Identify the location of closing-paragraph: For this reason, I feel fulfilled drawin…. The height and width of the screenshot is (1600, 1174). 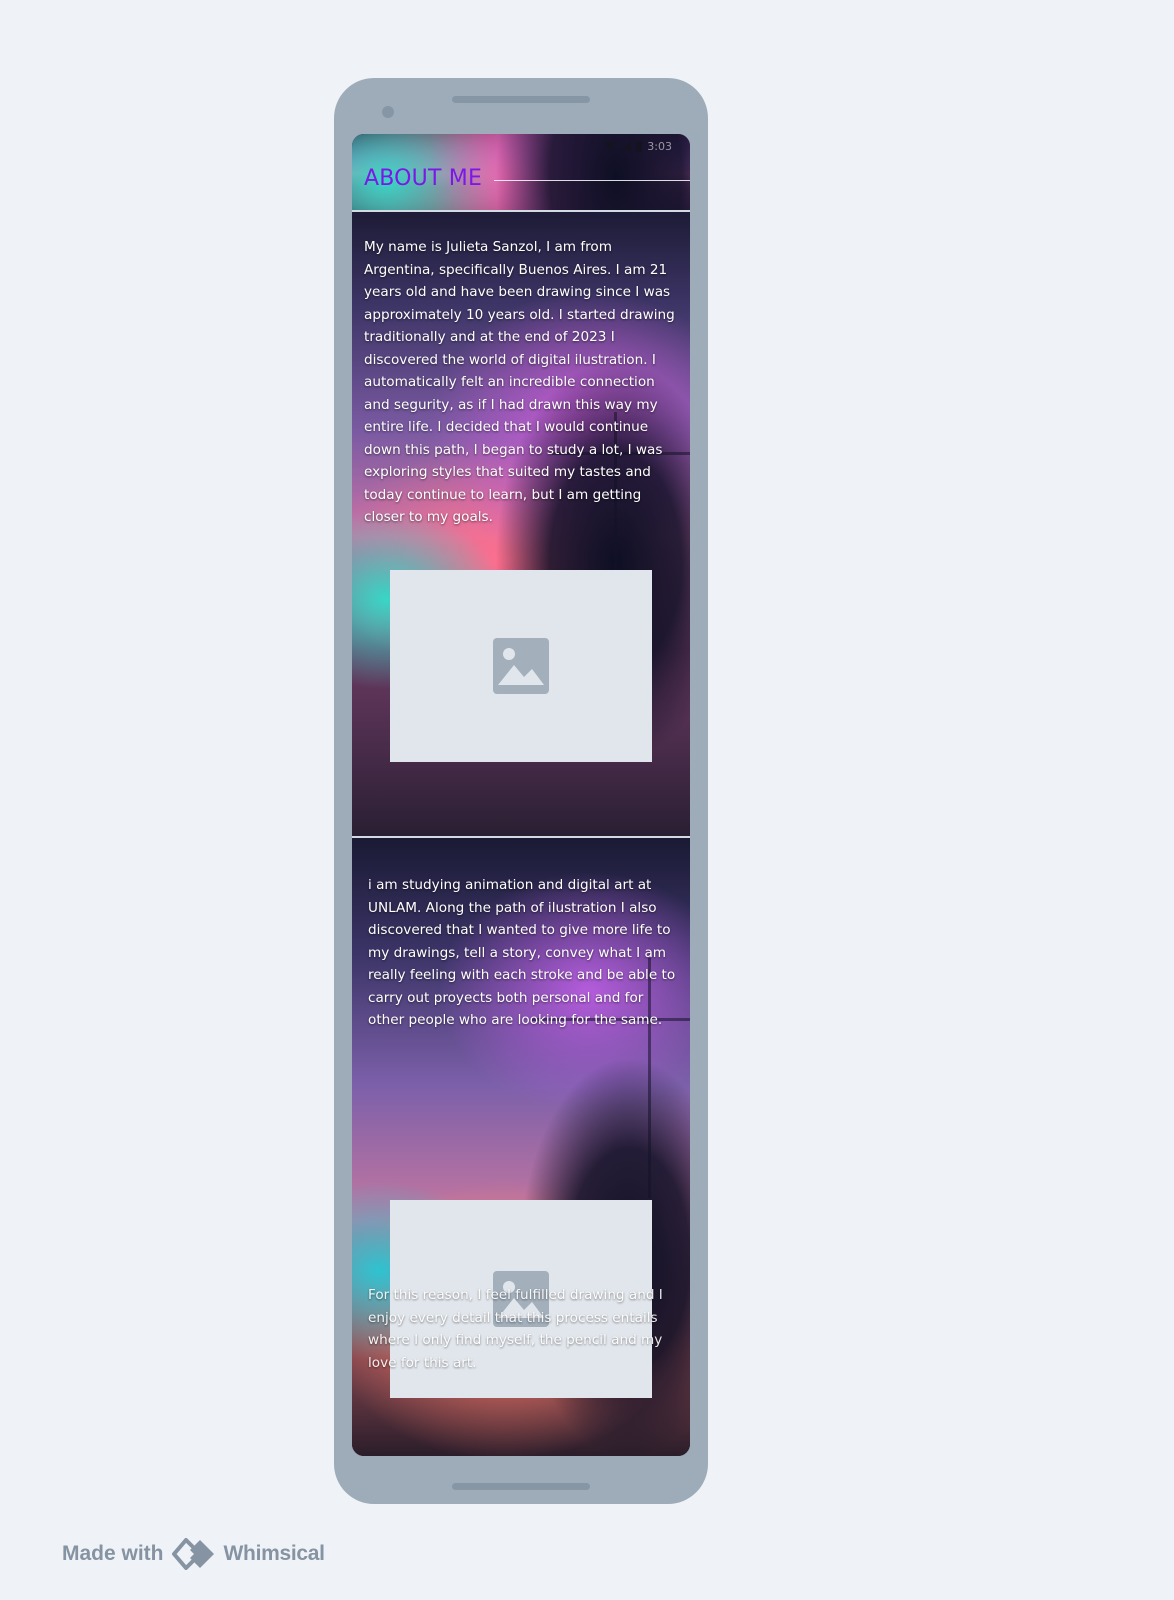
(515, 1329).